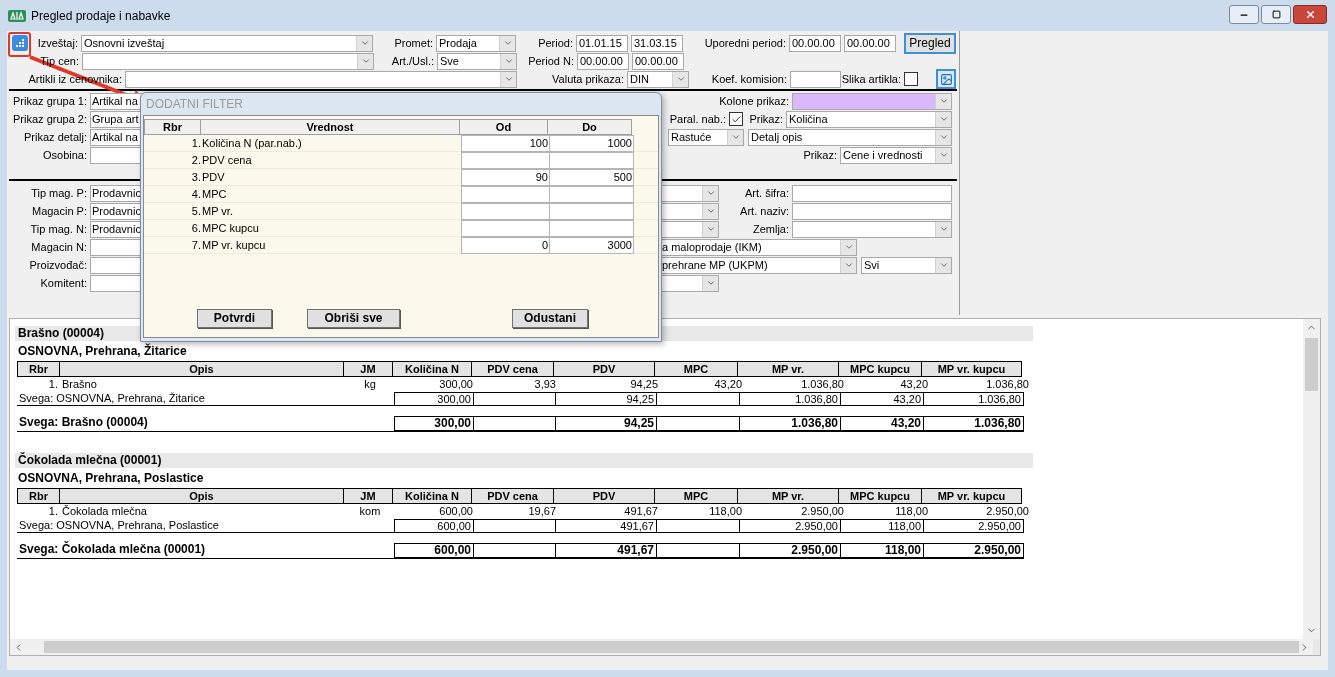 The width and height of the screenshot is (1335, 677). What do you see at coordinates (602, 43) in the screenshot?
I see `date-field: 01.01.15` at bounding box center [602, 43].